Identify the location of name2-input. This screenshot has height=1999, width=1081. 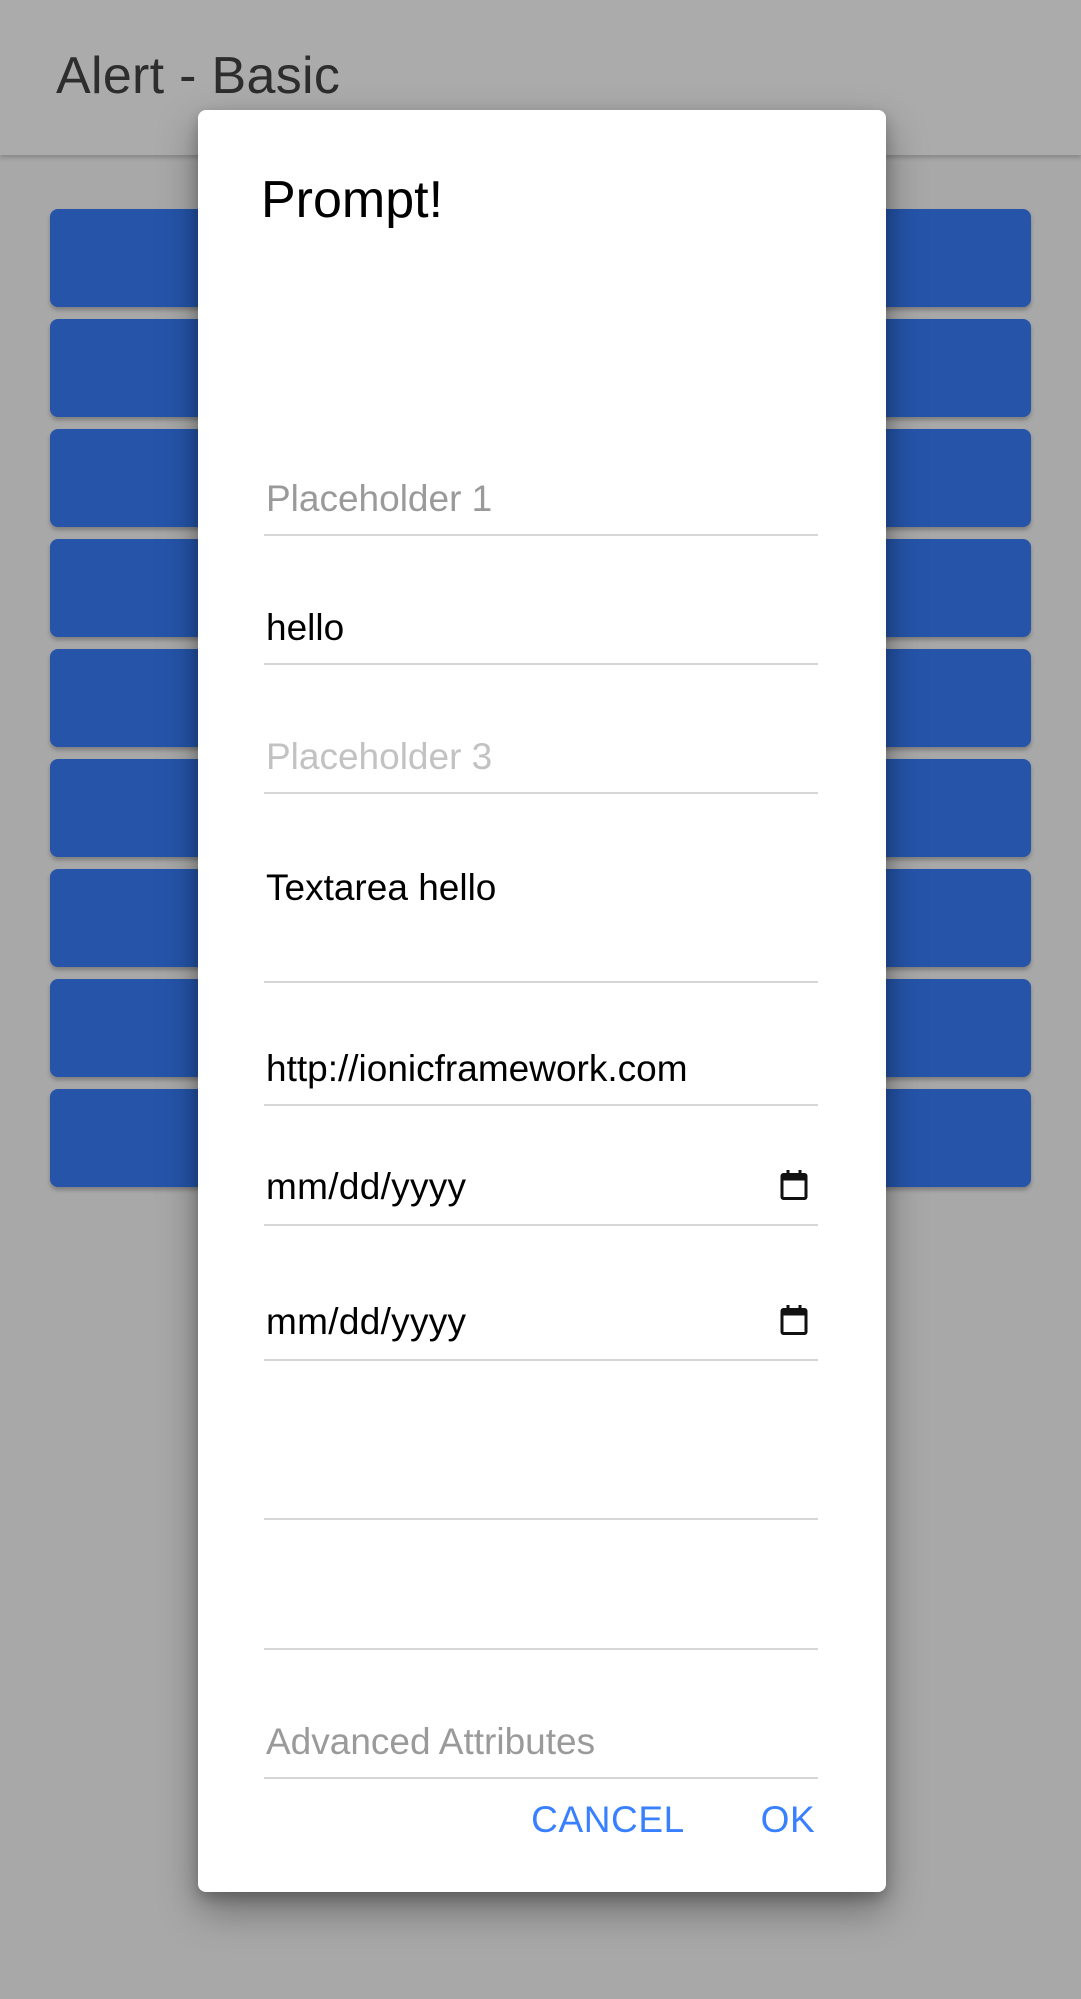
(541, 629).